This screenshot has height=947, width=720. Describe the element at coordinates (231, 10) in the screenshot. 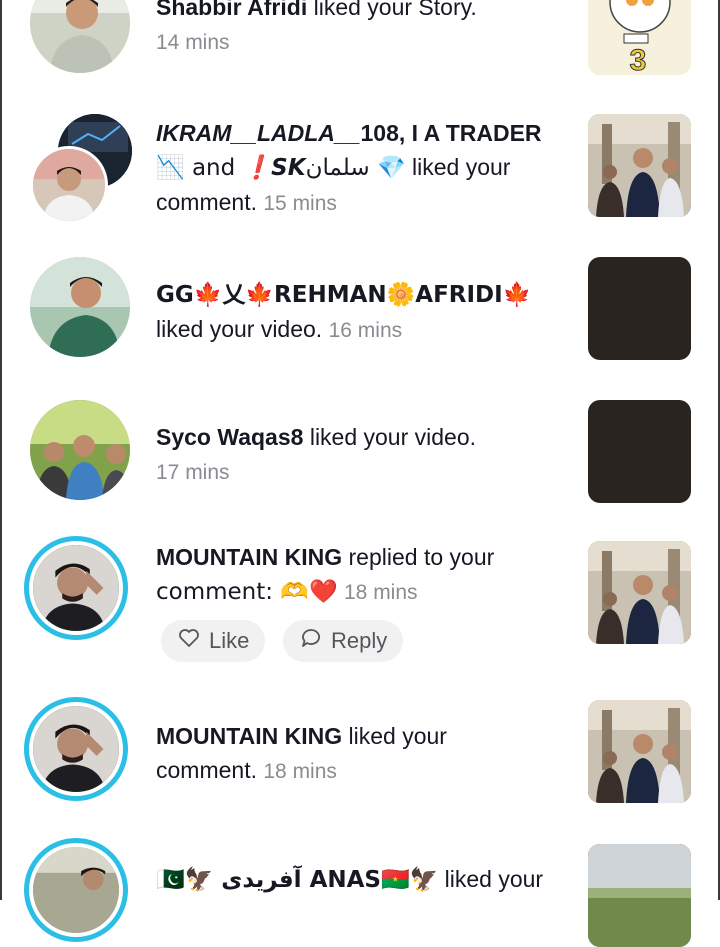

I see `user-name: Shabbir Afridi` at that location.